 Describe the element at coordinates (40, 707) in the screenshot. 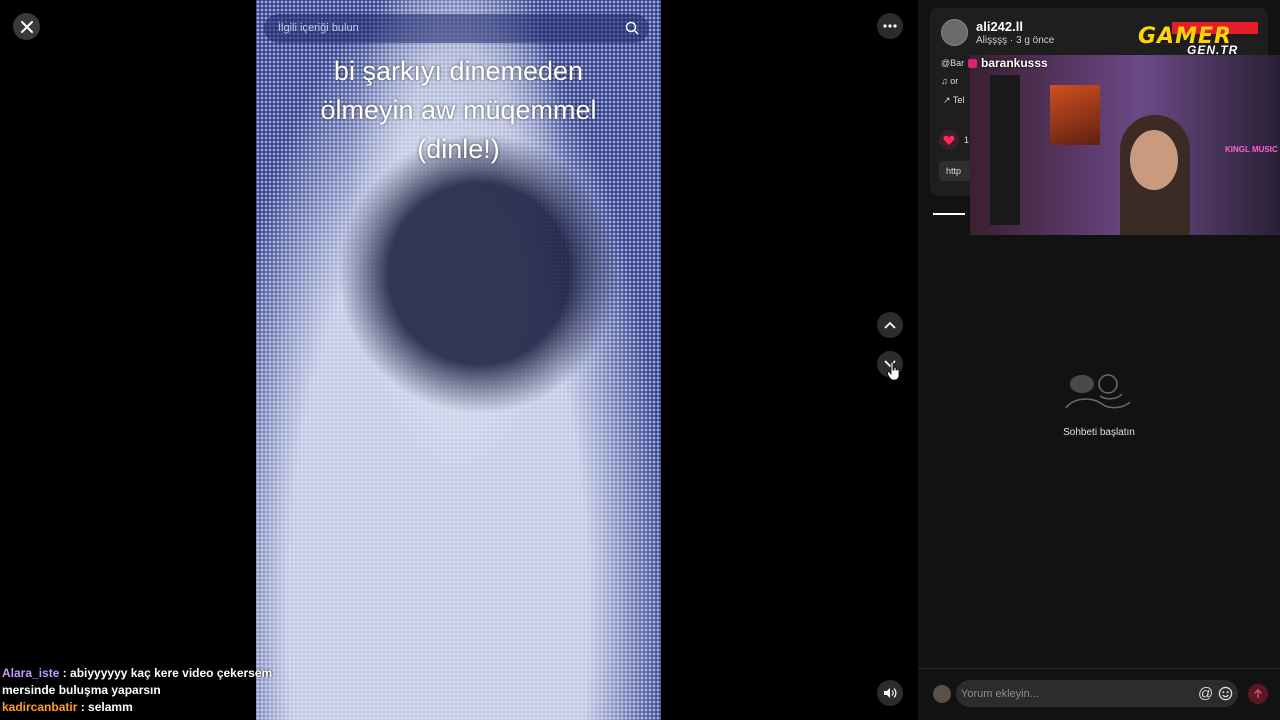

I see `chat-username: kadircanbatir` at that location.